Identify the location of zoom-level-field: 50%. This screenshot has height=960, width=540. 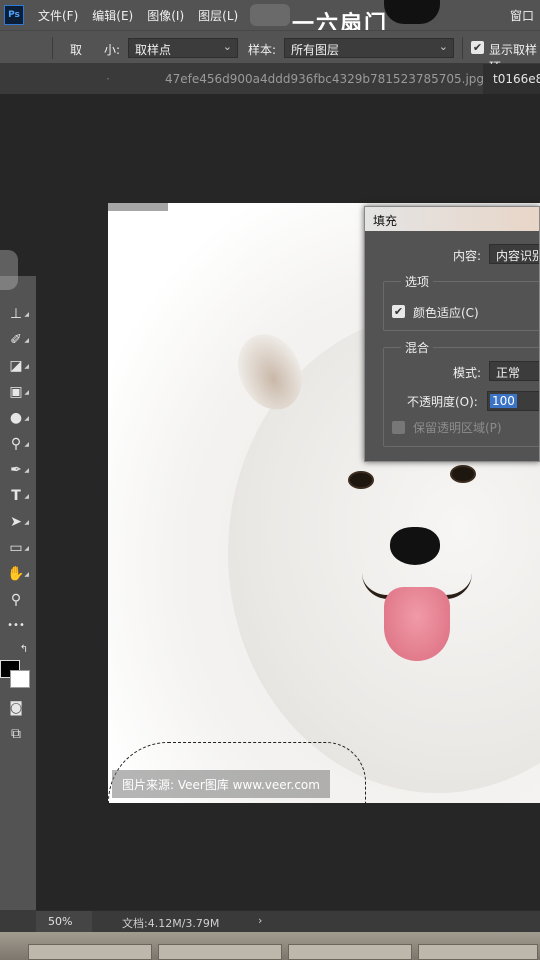
(64, 922).